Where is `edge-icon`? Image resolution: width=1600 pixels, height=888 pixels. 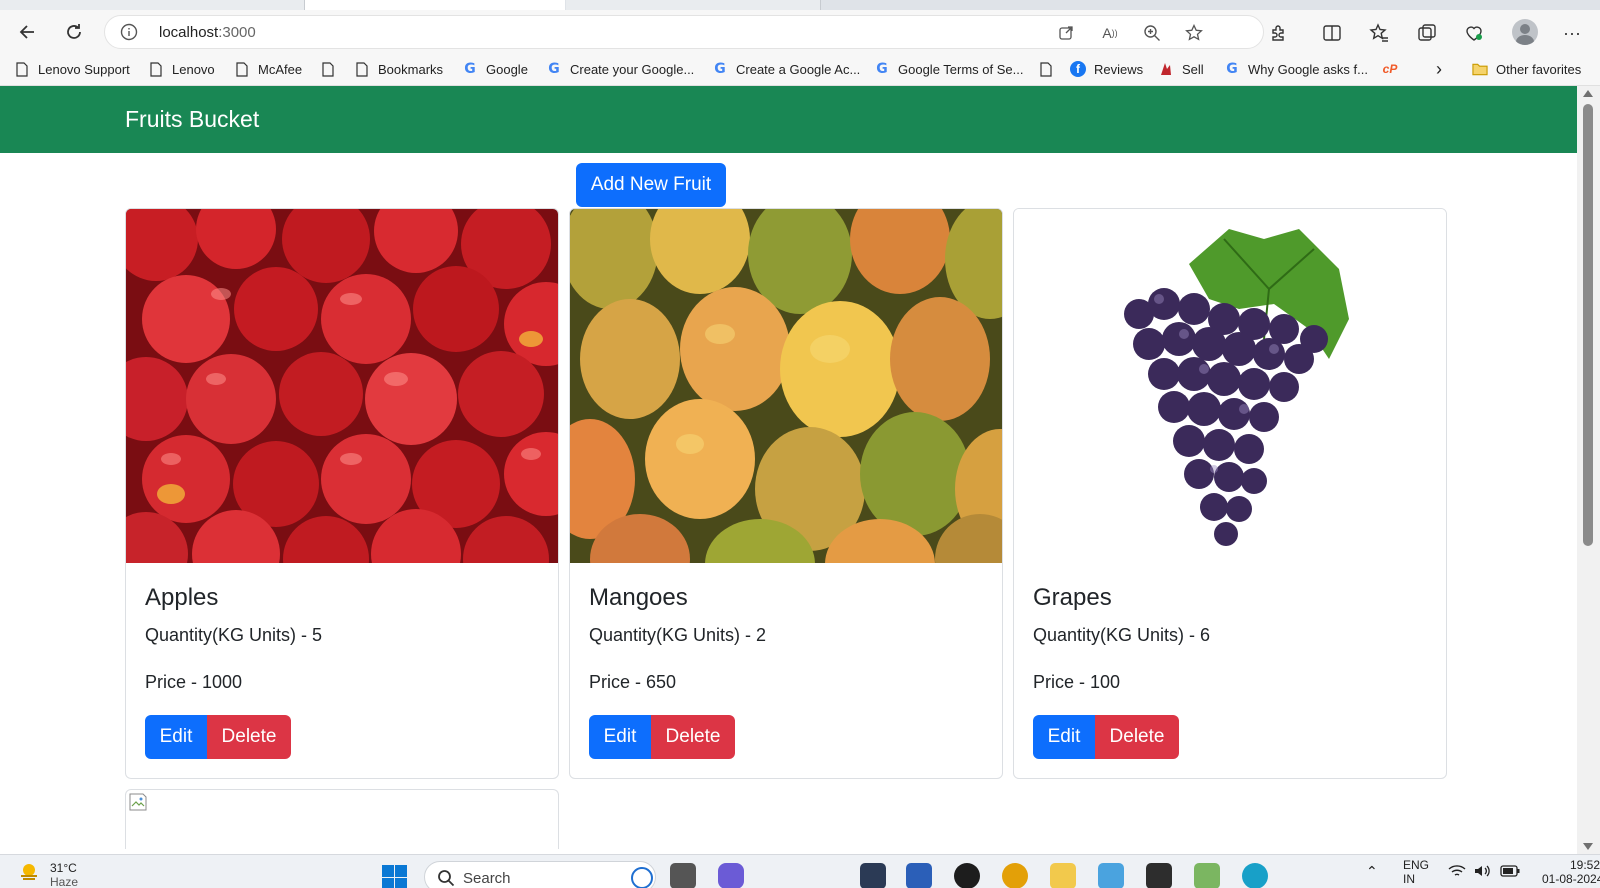 edge-icon is located at coordinates (1255, 875).